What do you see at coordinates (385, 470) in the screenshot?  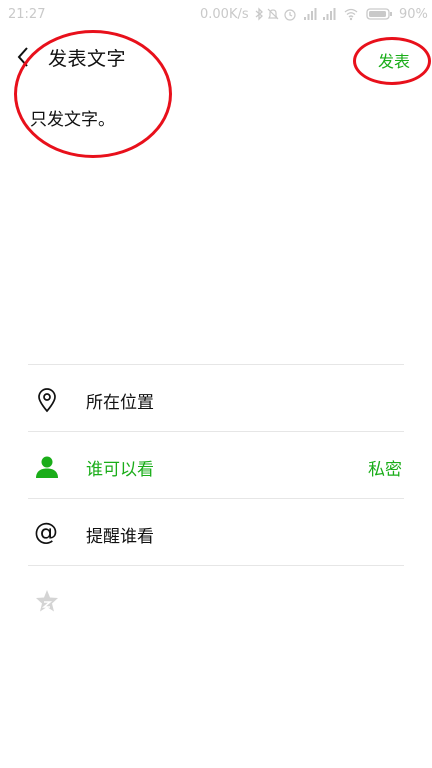 I see `option-visibility-value: 私密` at bounding box center [385, 470].